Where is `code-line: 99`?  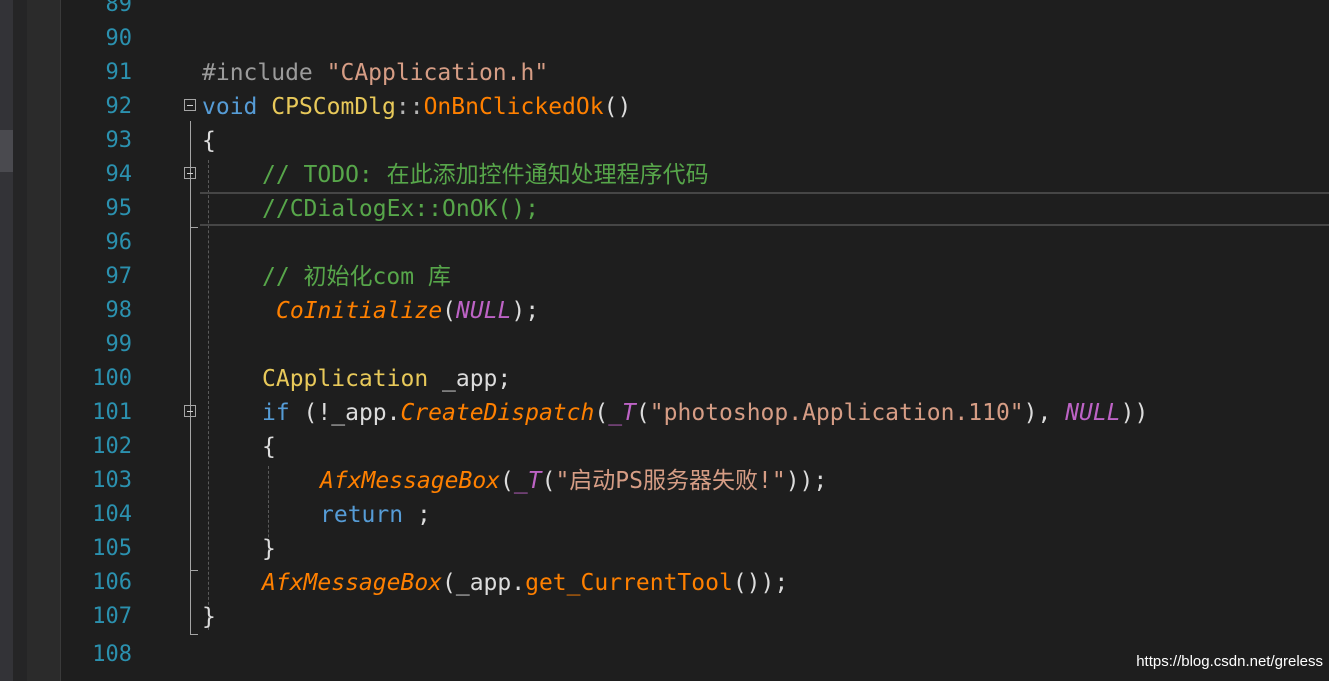
code-line: 99 is located at coordinates (664, 345).